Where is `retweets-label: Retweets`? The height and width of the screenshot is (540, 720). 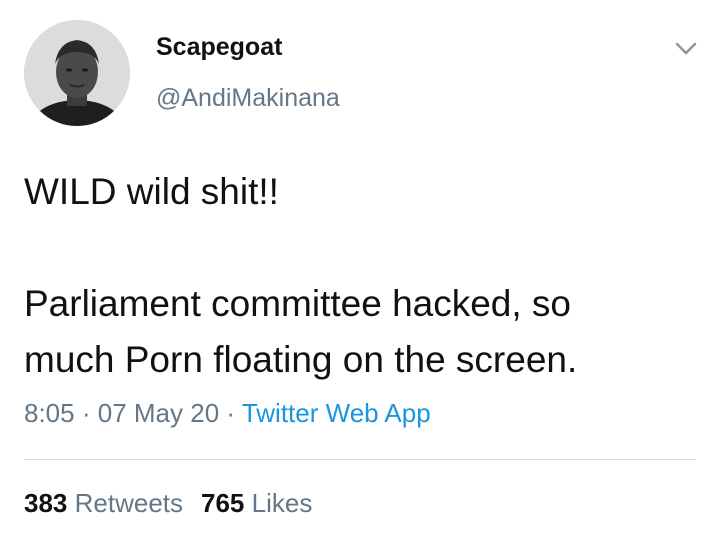
retweets-label: Retweets is located at coordinates (129, 503).